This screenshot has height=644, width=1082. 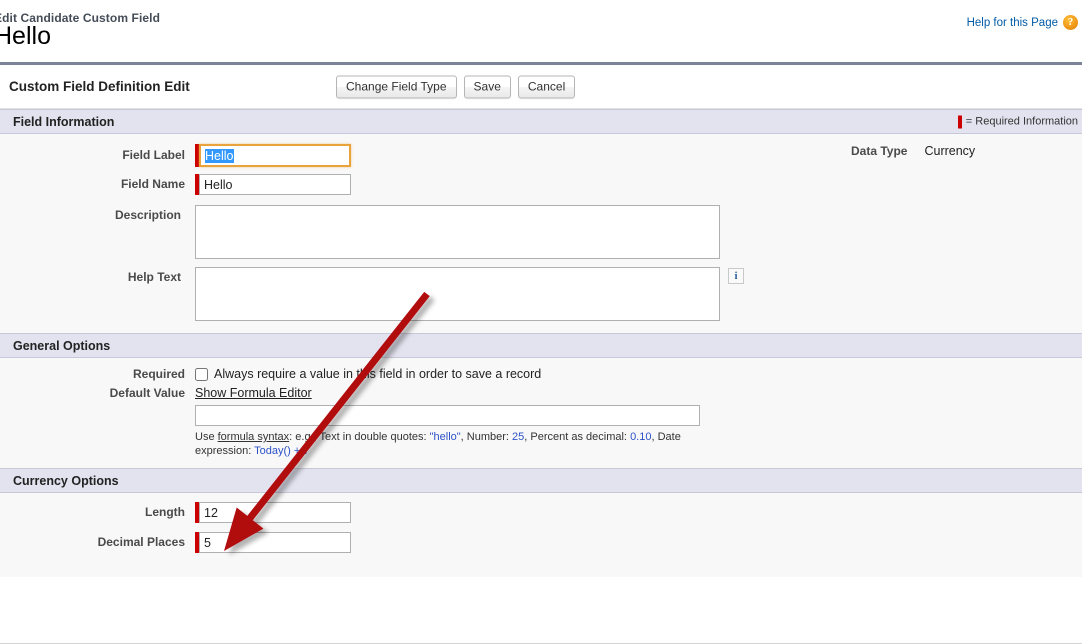 I want to click on section-title-currency-options: Currency Options, so click(x=66, y=480).